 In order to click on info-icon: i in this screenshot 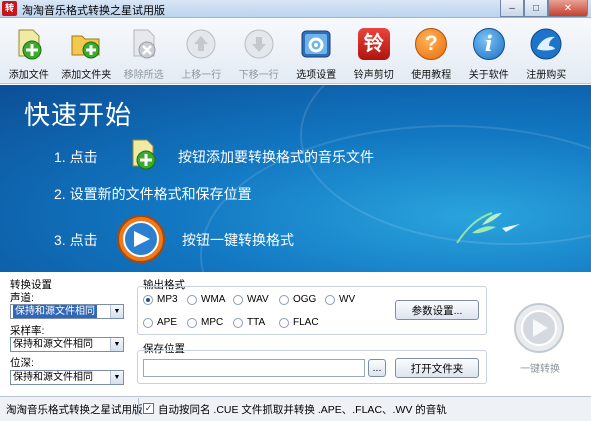, I will do `click(489, 44)`.